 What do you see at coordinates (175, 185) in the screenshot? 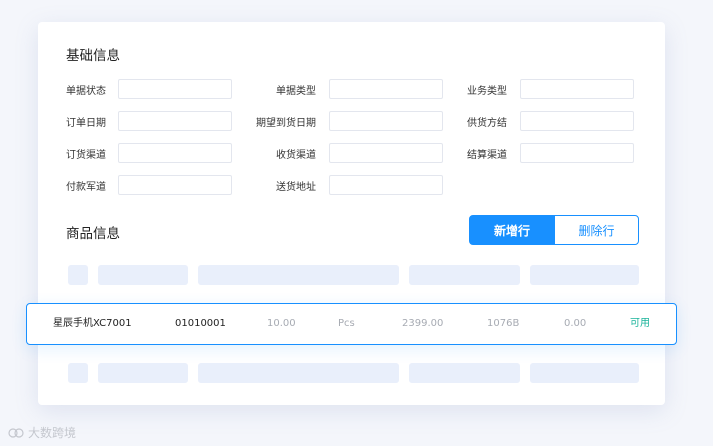
I see `payment-channel-input` at bounding box center [175, 185].